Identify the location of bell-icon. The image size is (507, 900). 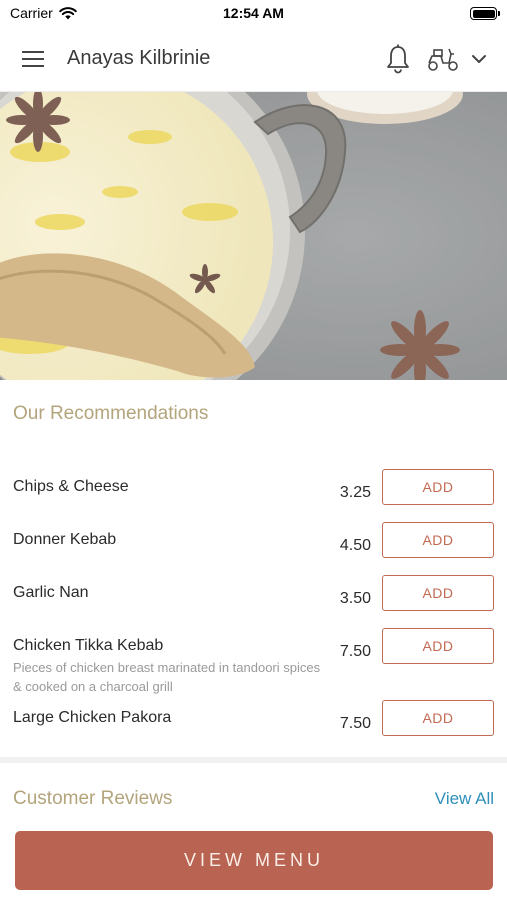
(398, 59).